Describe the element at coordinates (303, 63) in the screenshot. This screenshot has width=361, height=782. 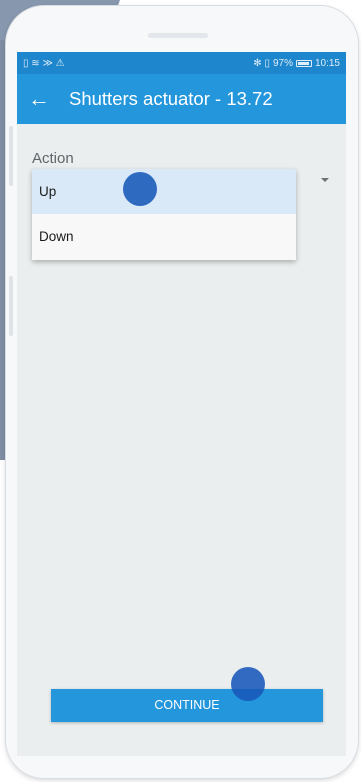
I see `battery-icon` at that location.